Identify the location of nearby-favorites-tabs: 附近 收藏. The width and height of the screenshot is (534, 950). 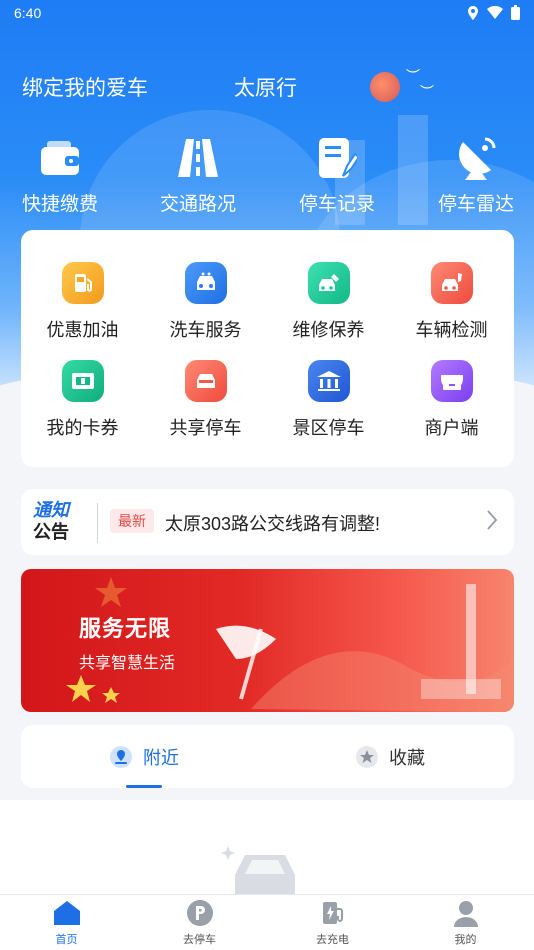
(267, 756).